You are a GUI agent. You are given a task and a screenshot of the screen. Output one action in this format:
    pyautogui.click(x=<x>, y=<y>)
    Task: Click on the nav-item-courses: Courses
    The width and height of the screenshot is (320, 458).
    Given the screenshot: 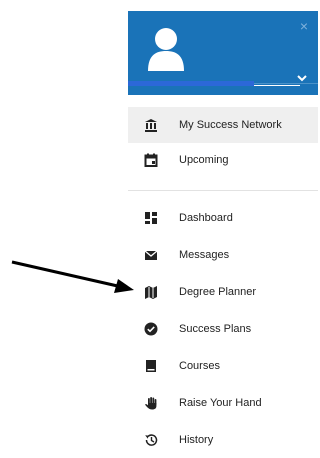 What is the action you would take?
    pyautogui.click(x=223, y=366)
    